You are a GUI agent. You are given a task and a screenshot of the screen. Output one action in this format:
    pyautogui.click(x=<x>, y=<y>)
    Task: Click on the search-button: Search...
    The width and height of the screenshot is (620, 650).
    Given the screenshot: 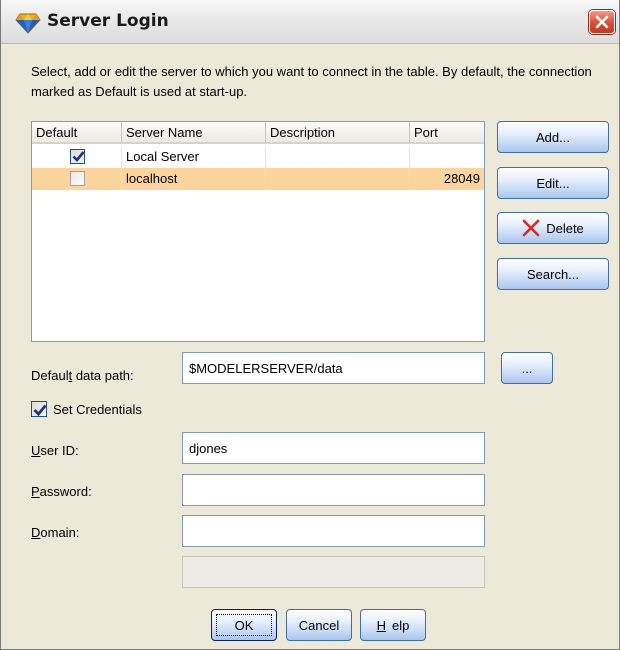 What is the action you would take?
    pyautogui.click(x=553, y=274)
    